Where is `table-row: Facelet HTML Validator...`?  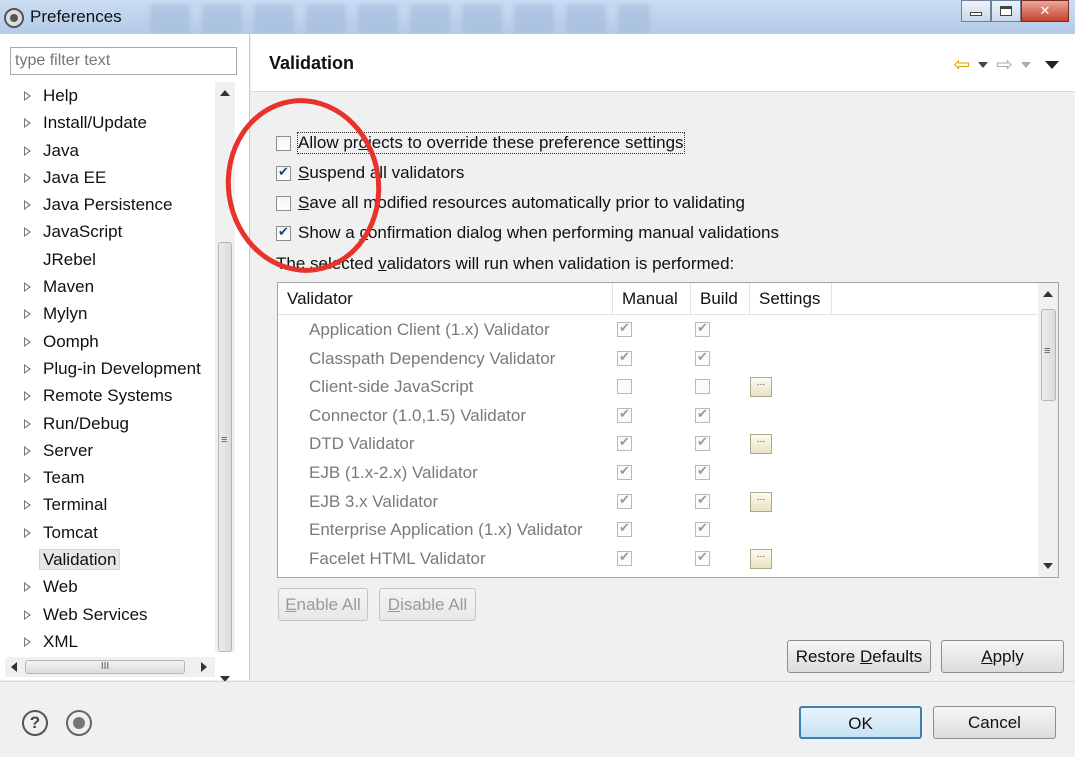
table-row: Facelet HTML Validator... is located at coordinates (658, 559).